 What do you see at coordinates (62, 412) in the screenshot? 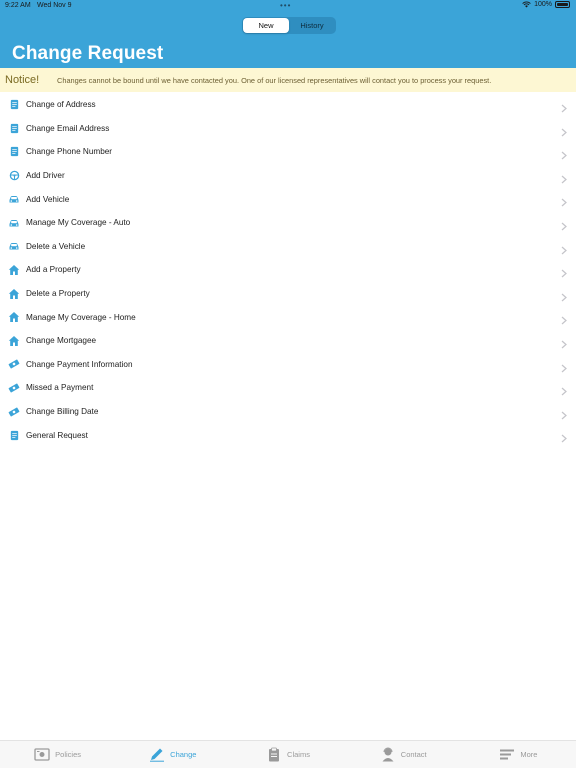
I see `list-item-label: Change Billing Date` at bounding box center [62, 412].